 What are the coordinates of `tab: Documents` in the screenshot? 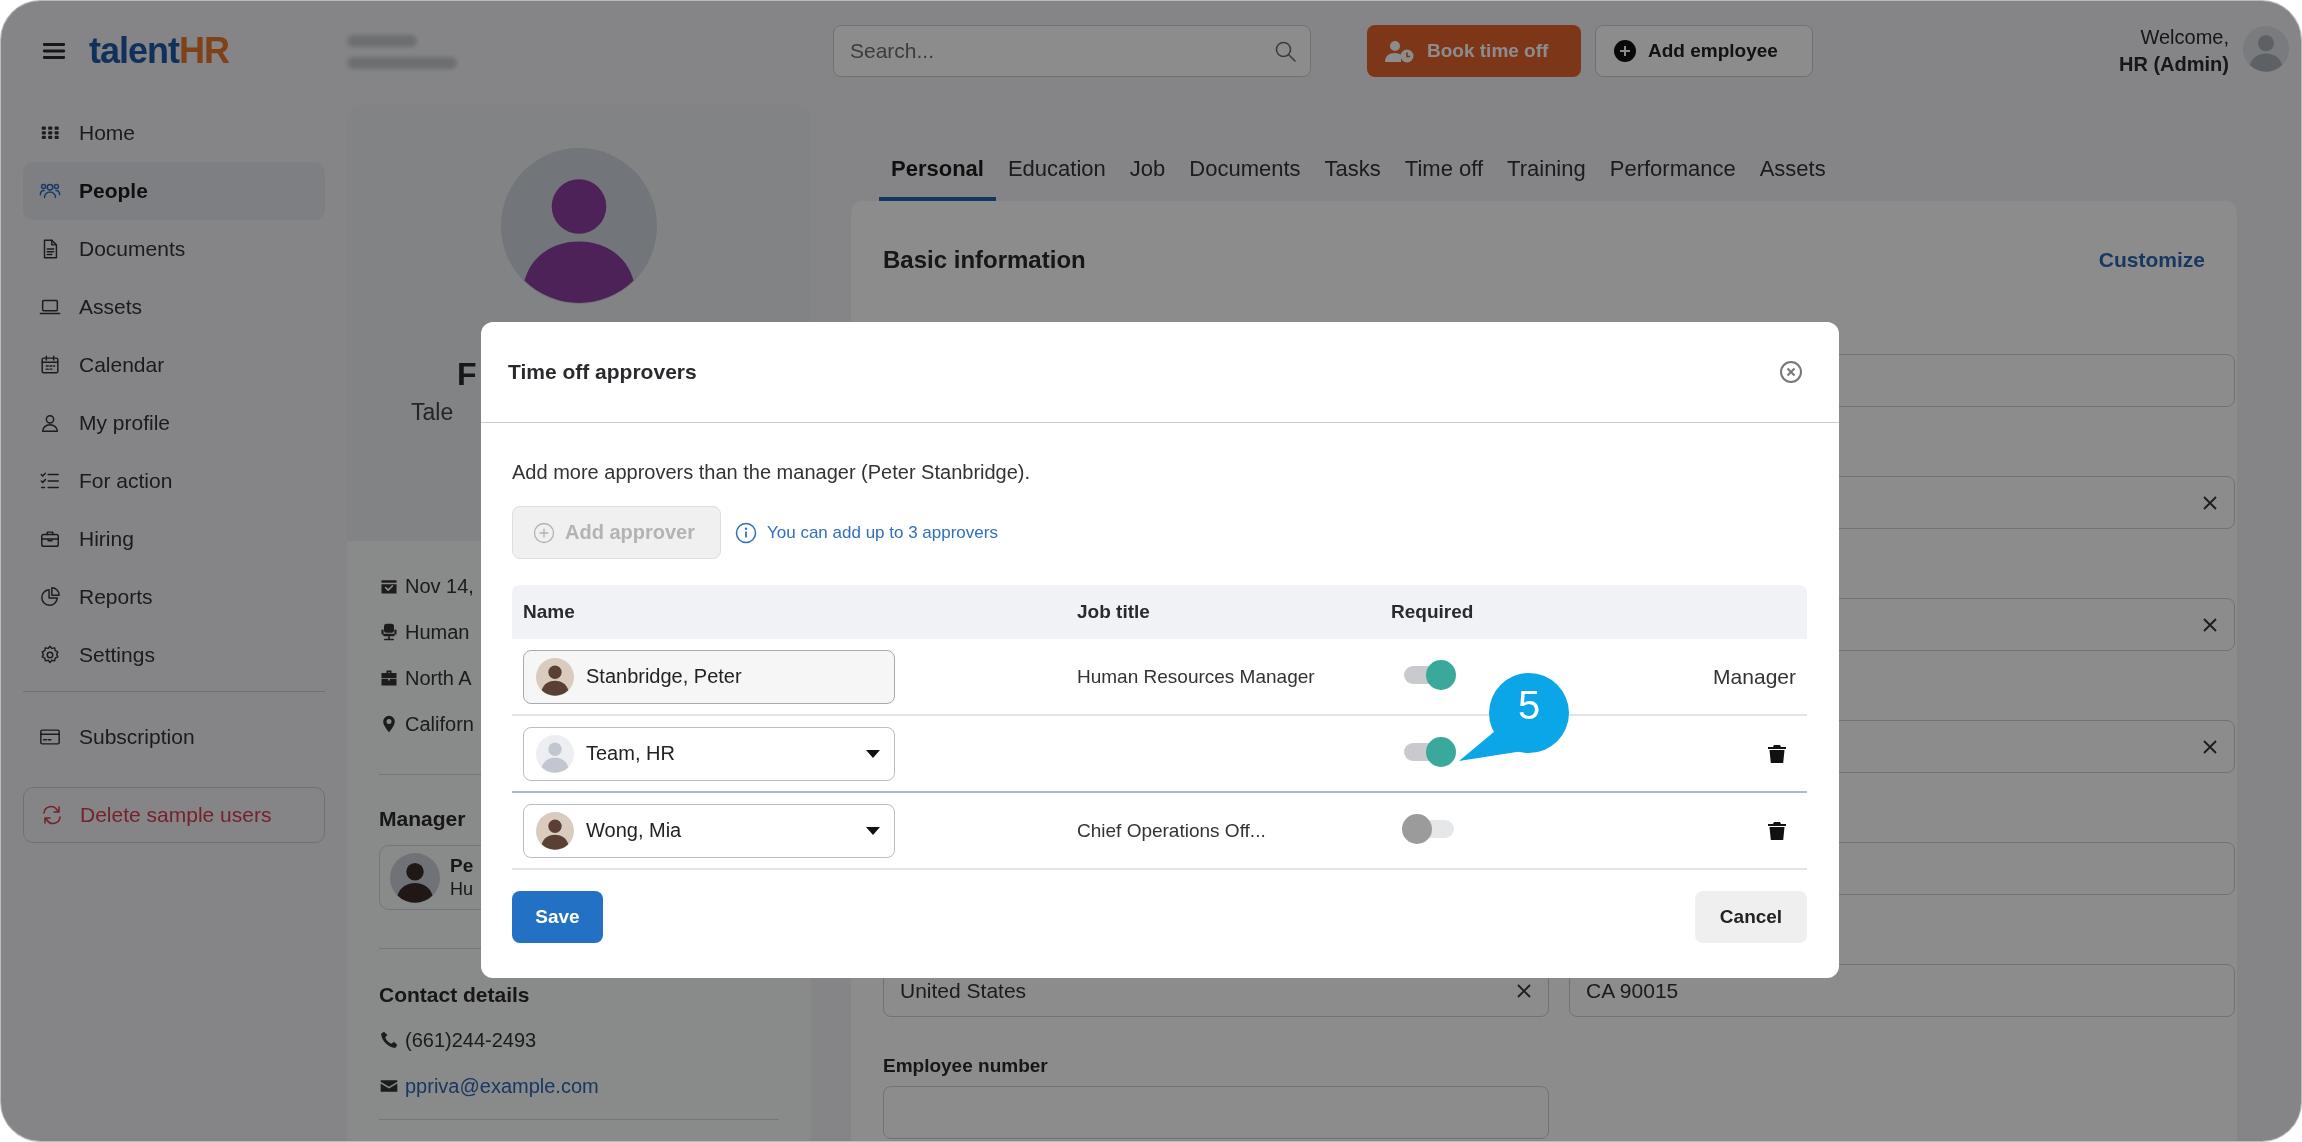 It's located at (1245, 171).